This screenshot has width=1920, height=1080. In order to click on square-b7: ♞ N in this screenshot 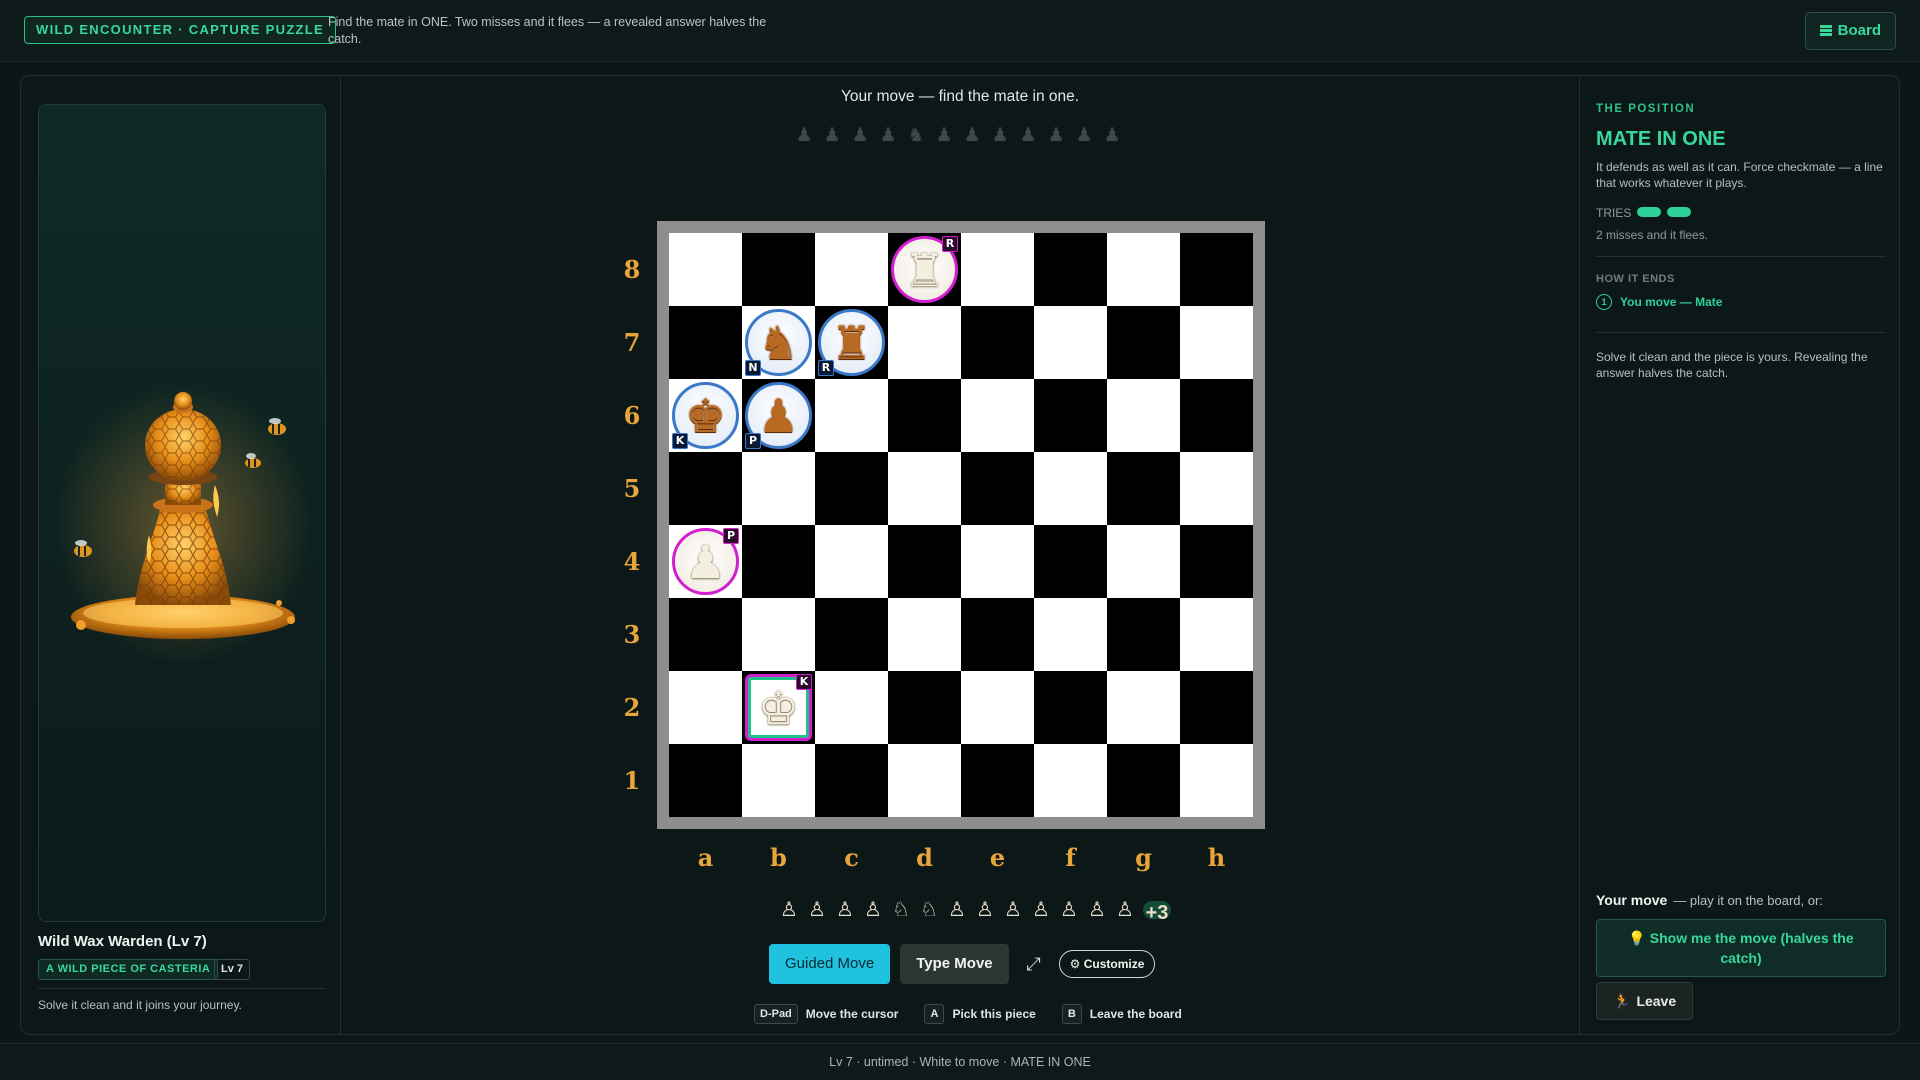, I will do `click(778, 342)`.